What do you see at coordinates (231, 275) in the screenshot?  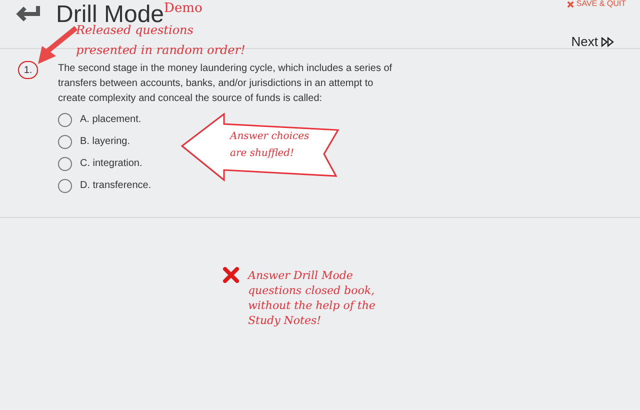 I see `cross-icon` at bounding box center [231, 275].